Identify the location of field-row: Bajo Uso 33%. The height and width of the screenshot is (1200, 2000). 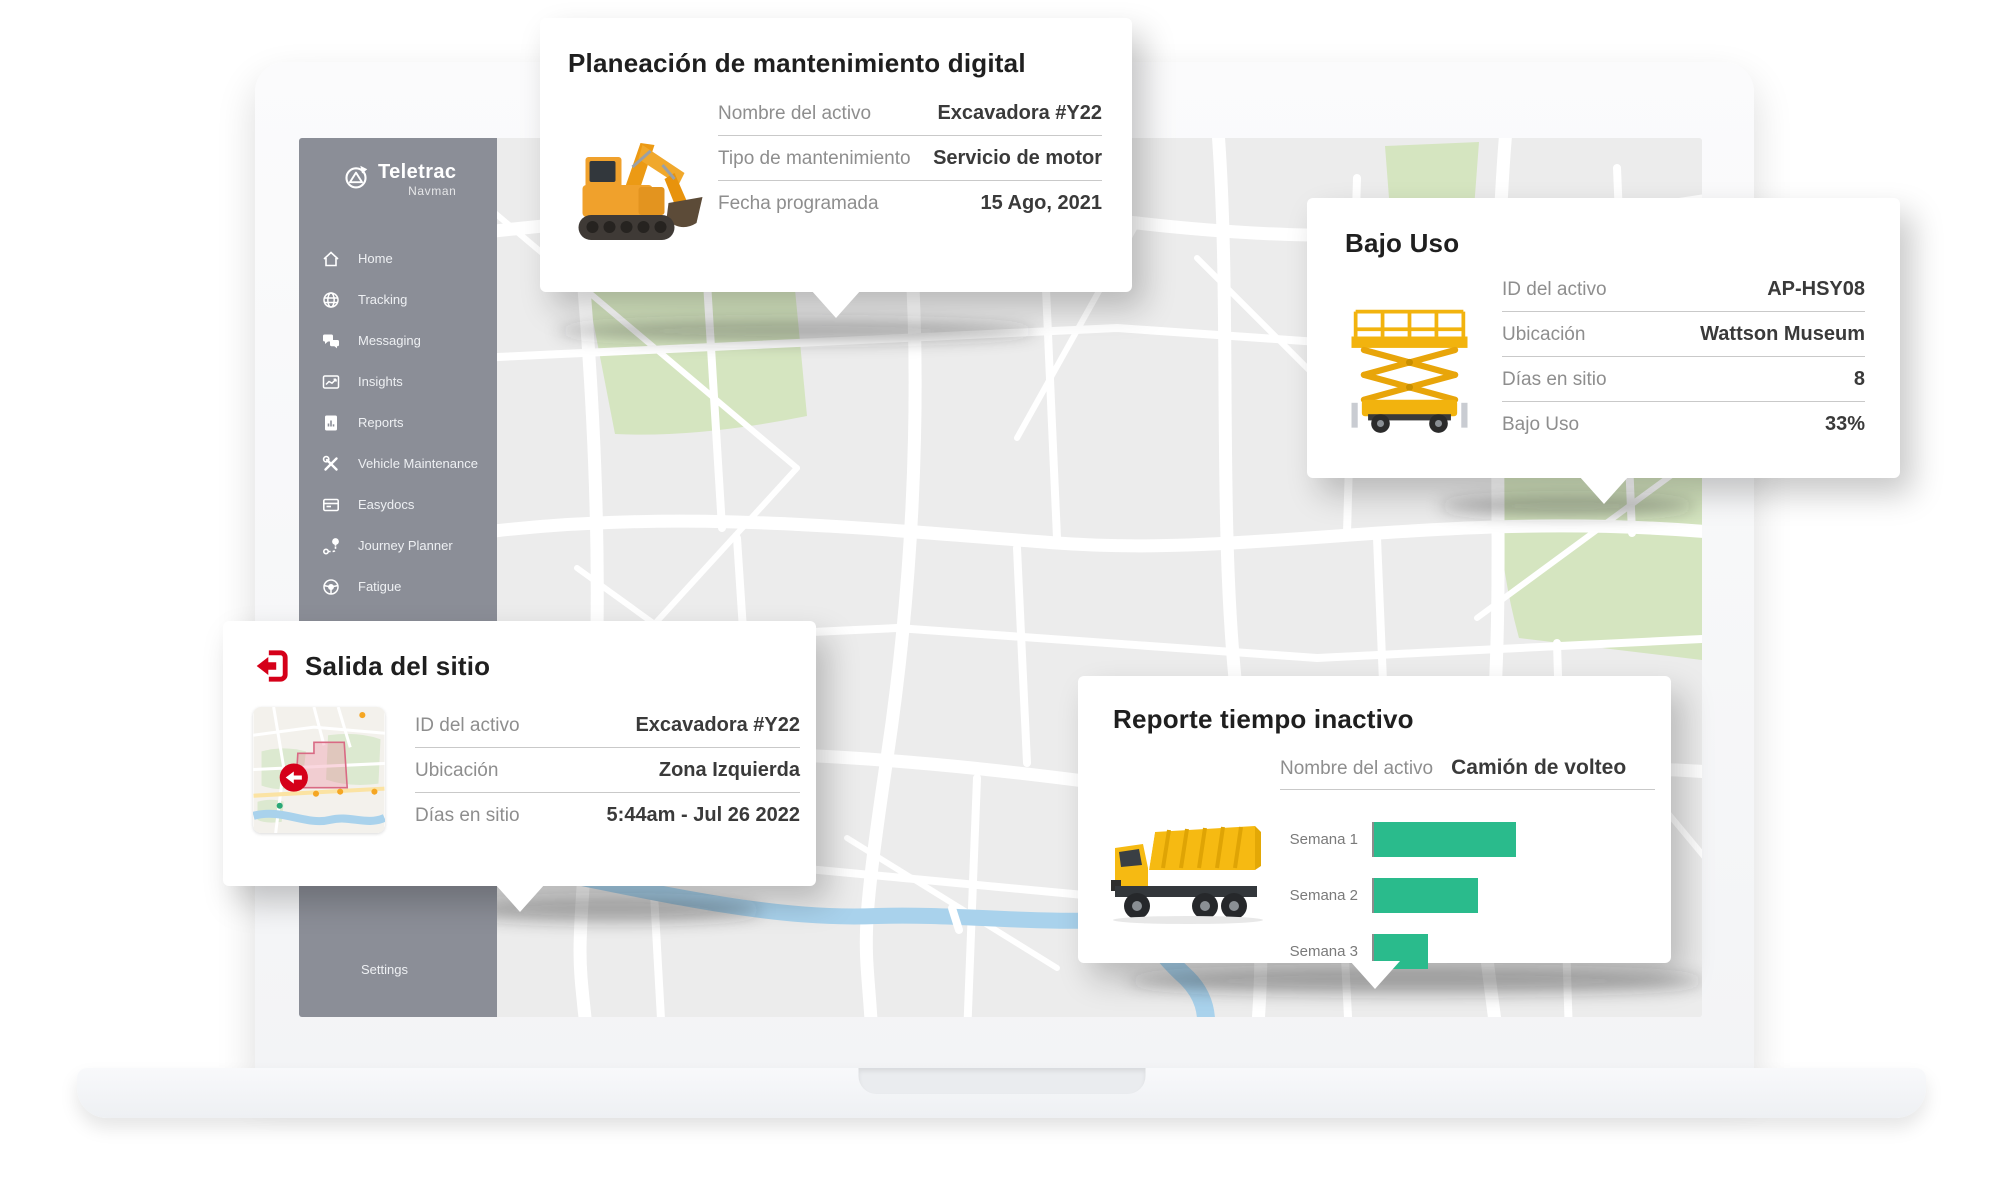
(1683, 424).